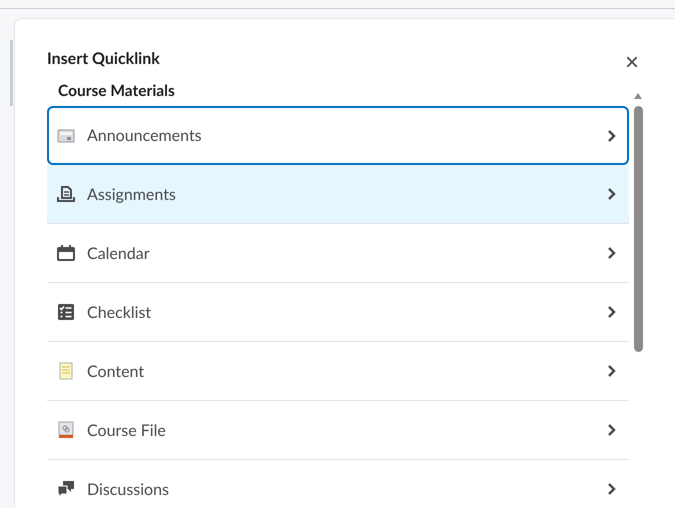 The height and width of the screenshot is (508, 675). I want to click on close-button: ×, so click(632, 63).